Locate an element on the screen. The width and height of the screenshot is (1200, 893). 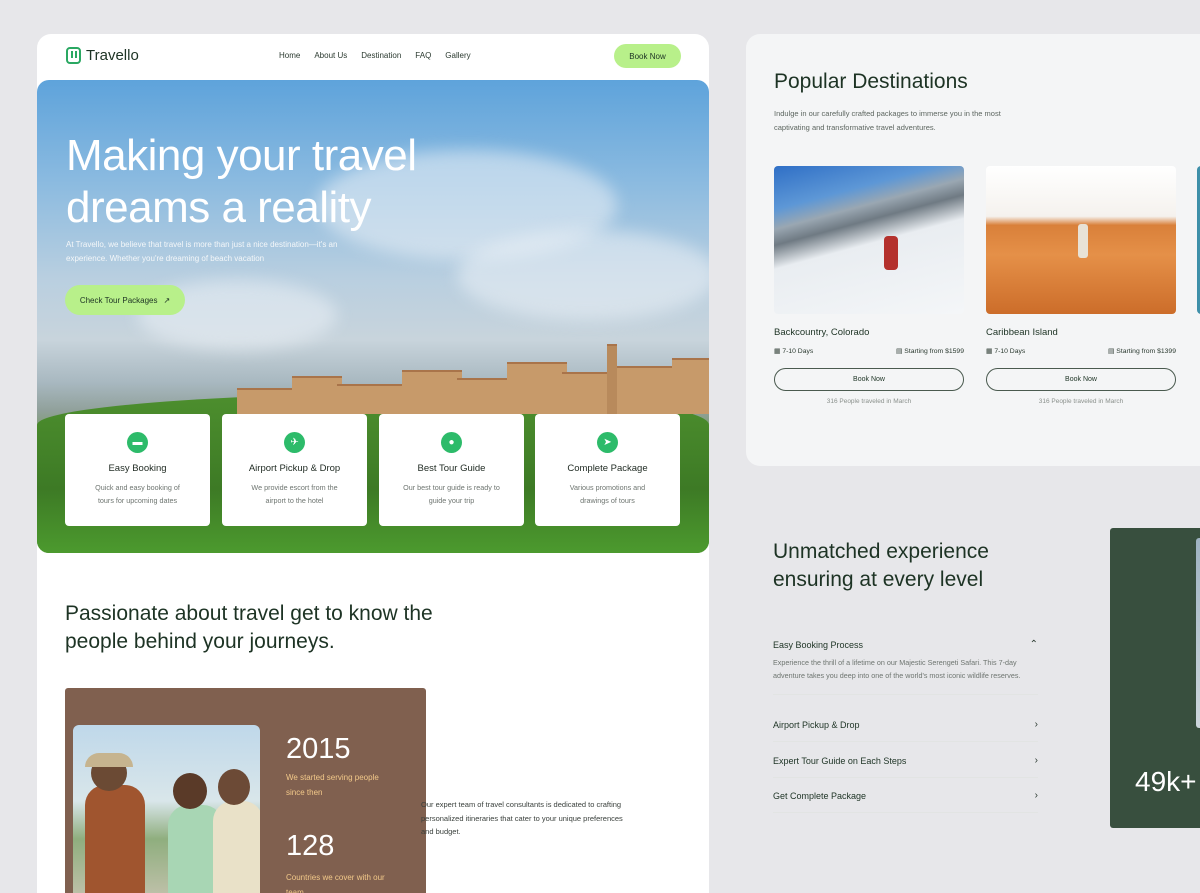
stat-year: 2015 is located at coordinates (318, 749).